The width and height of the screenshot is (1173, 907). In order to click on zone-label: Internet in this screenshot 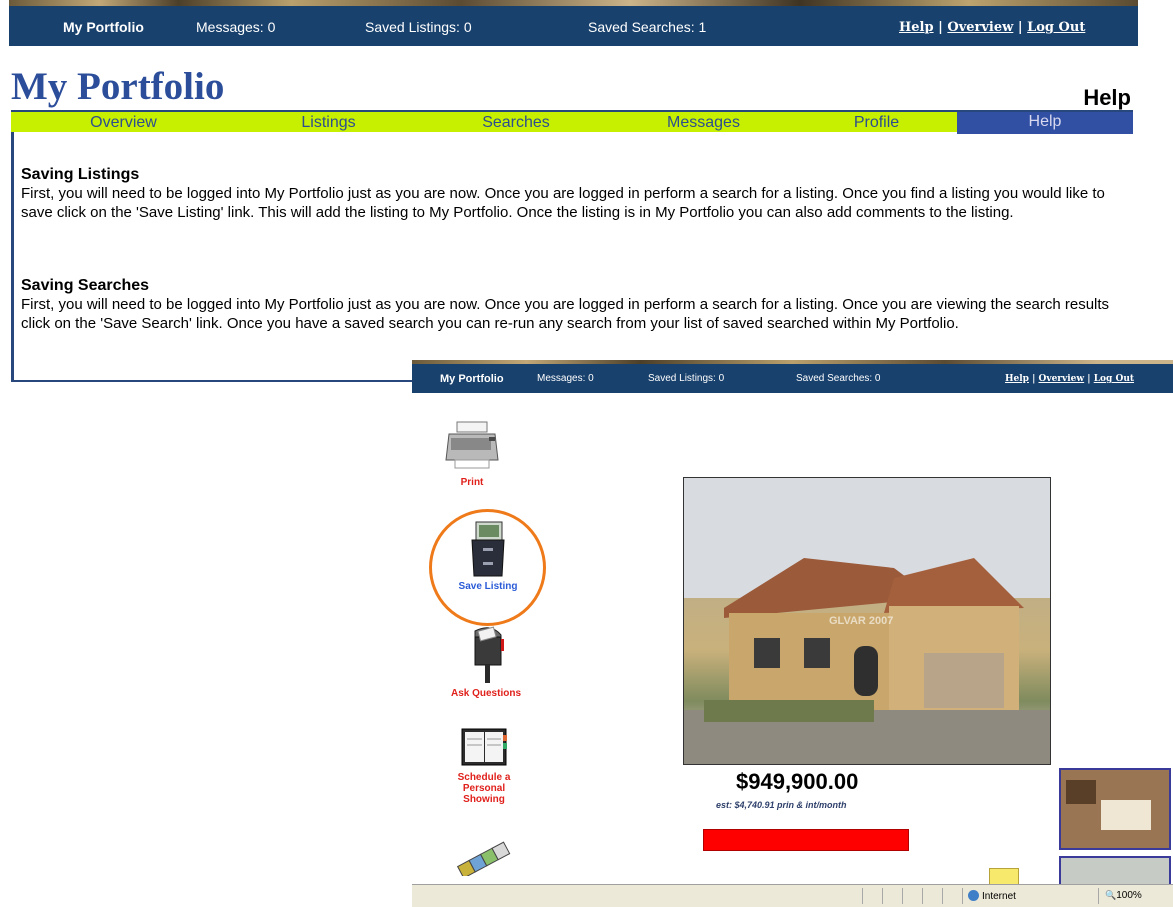, I will do `click(999, 896)`.